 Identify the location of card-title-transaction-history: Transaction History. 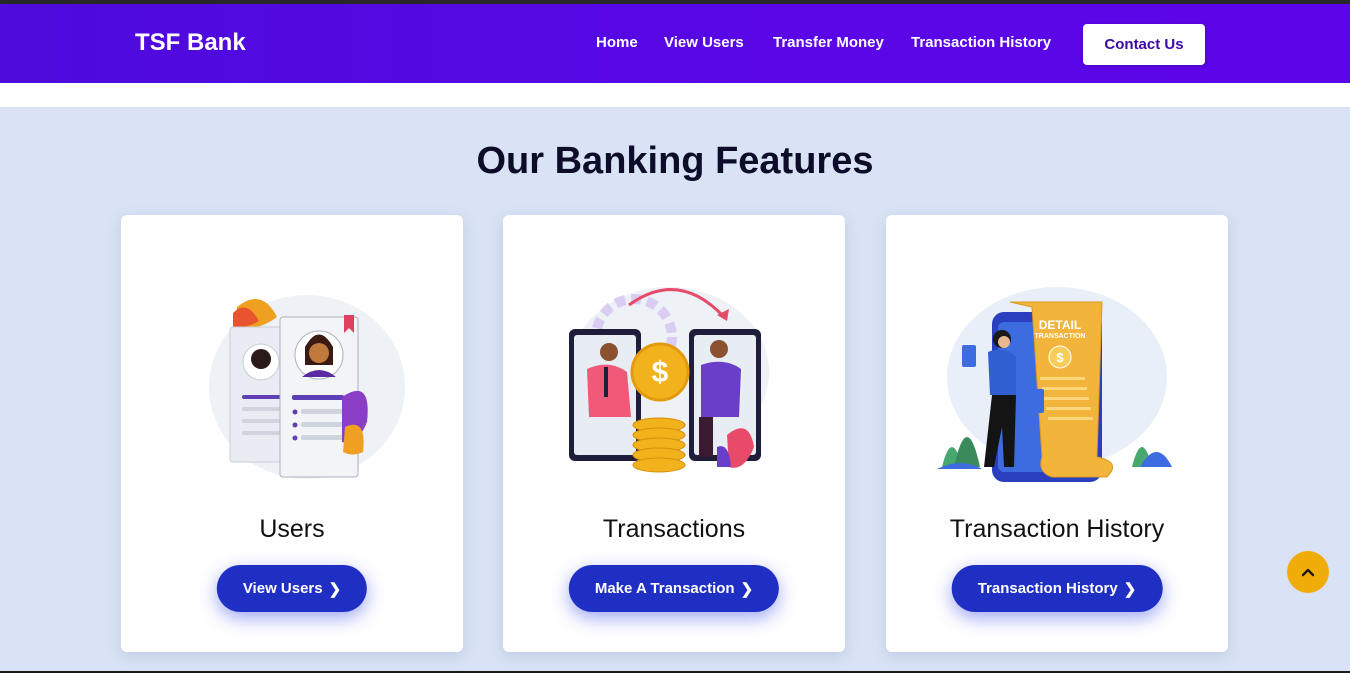
(1057, 529).